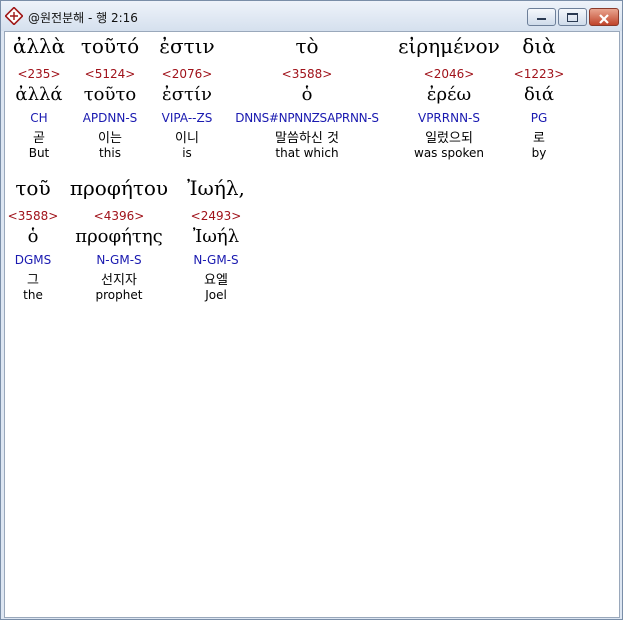 The height and width of the screenshot is (620, 623). I want to click on korean-gloss: 그, so click(33, 280).